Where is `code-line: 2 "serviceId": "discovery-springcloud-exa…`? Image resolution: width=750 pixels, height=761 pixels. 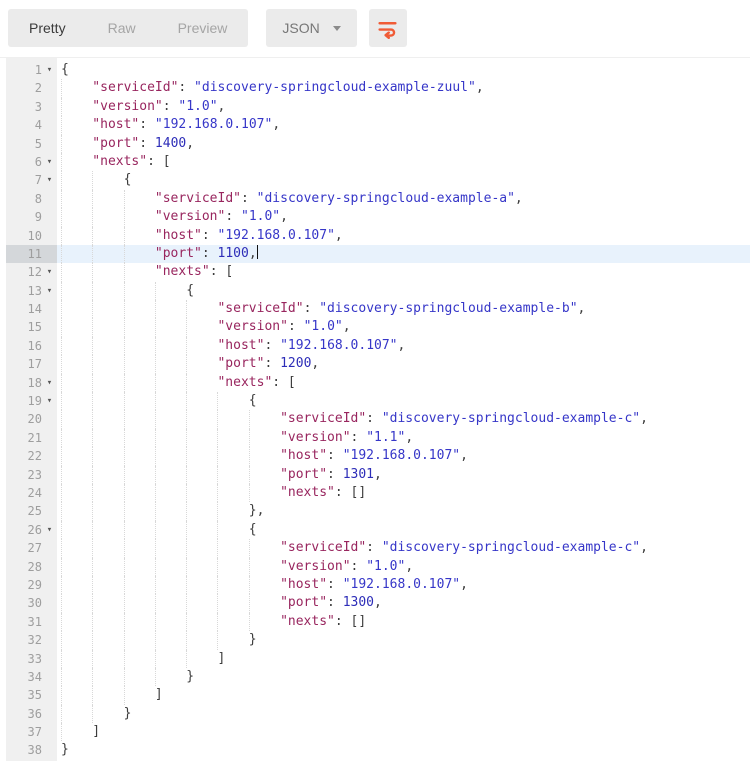 code-line: 2 "serviceId": "discovery-springcloud-exa… is located at coordinates (378, 88).